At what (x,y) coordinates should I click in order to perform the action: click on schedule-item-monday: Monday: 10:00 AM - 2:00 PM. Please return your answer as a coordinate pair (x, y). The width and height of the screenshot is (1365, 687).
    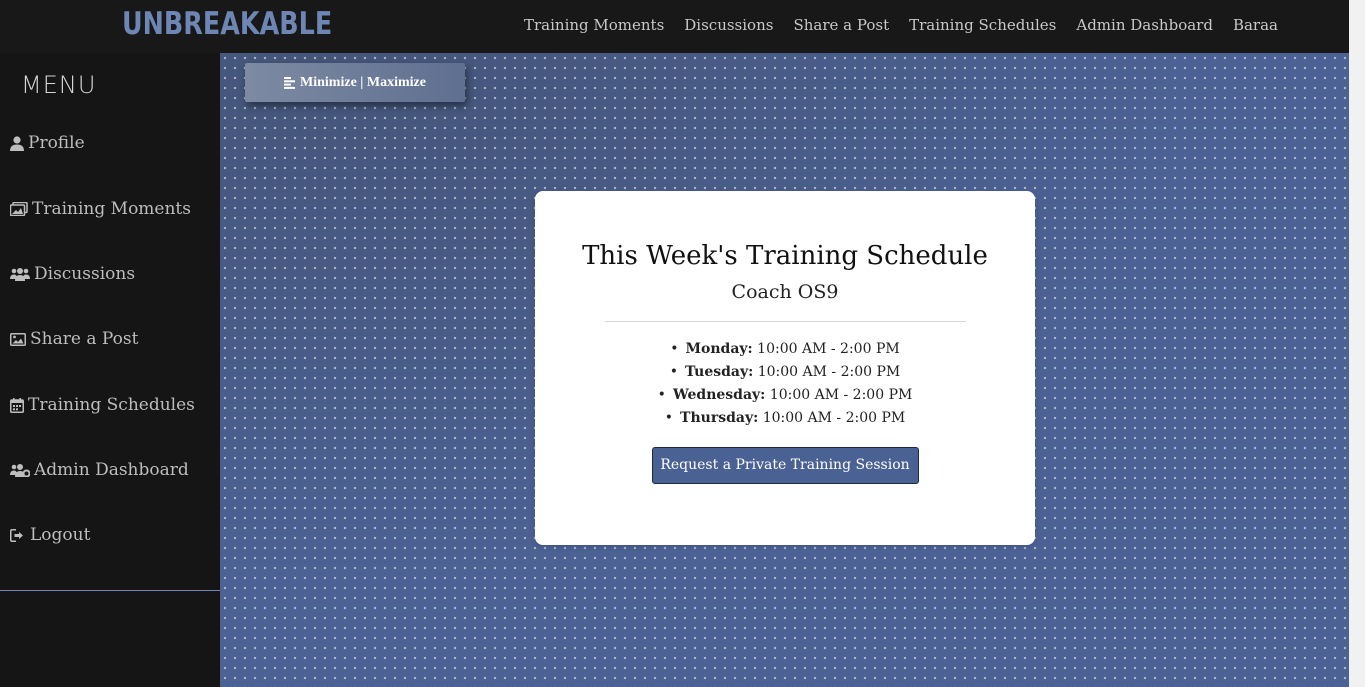
    Looking at the image, I should click on (785, 349).